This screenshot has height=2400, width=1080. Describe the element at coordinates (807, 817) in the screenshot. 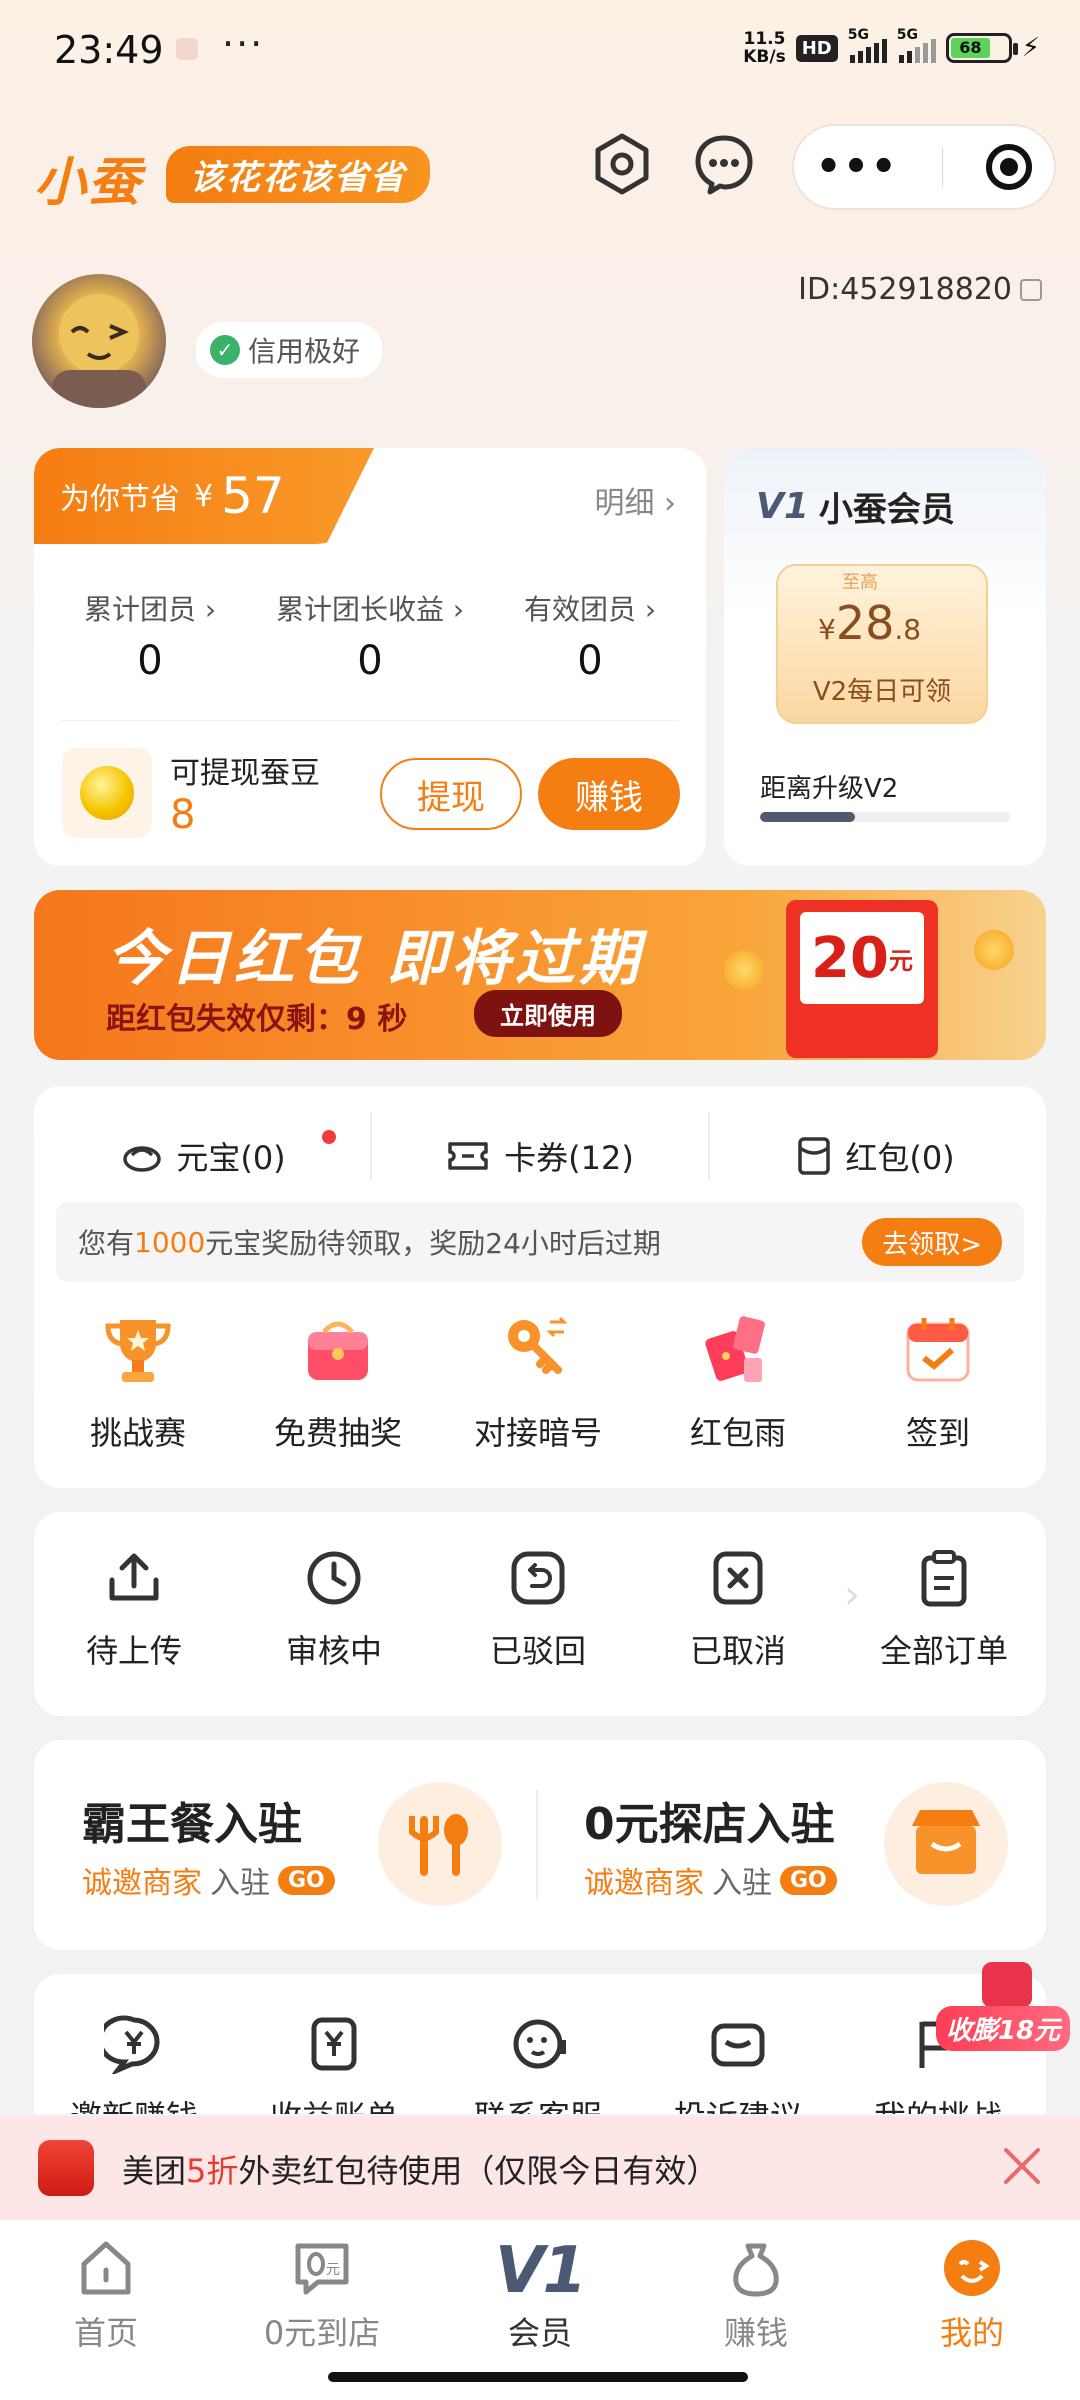

I see `upgrade-progress-fill` at that location.